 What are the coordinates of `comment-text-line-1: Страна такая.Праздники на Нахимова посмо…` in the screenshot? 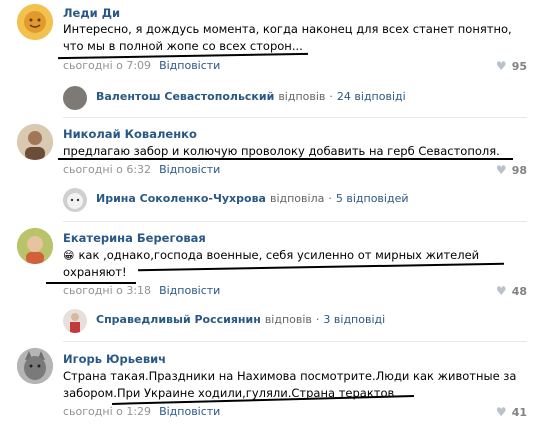 It's located at (290, 376).